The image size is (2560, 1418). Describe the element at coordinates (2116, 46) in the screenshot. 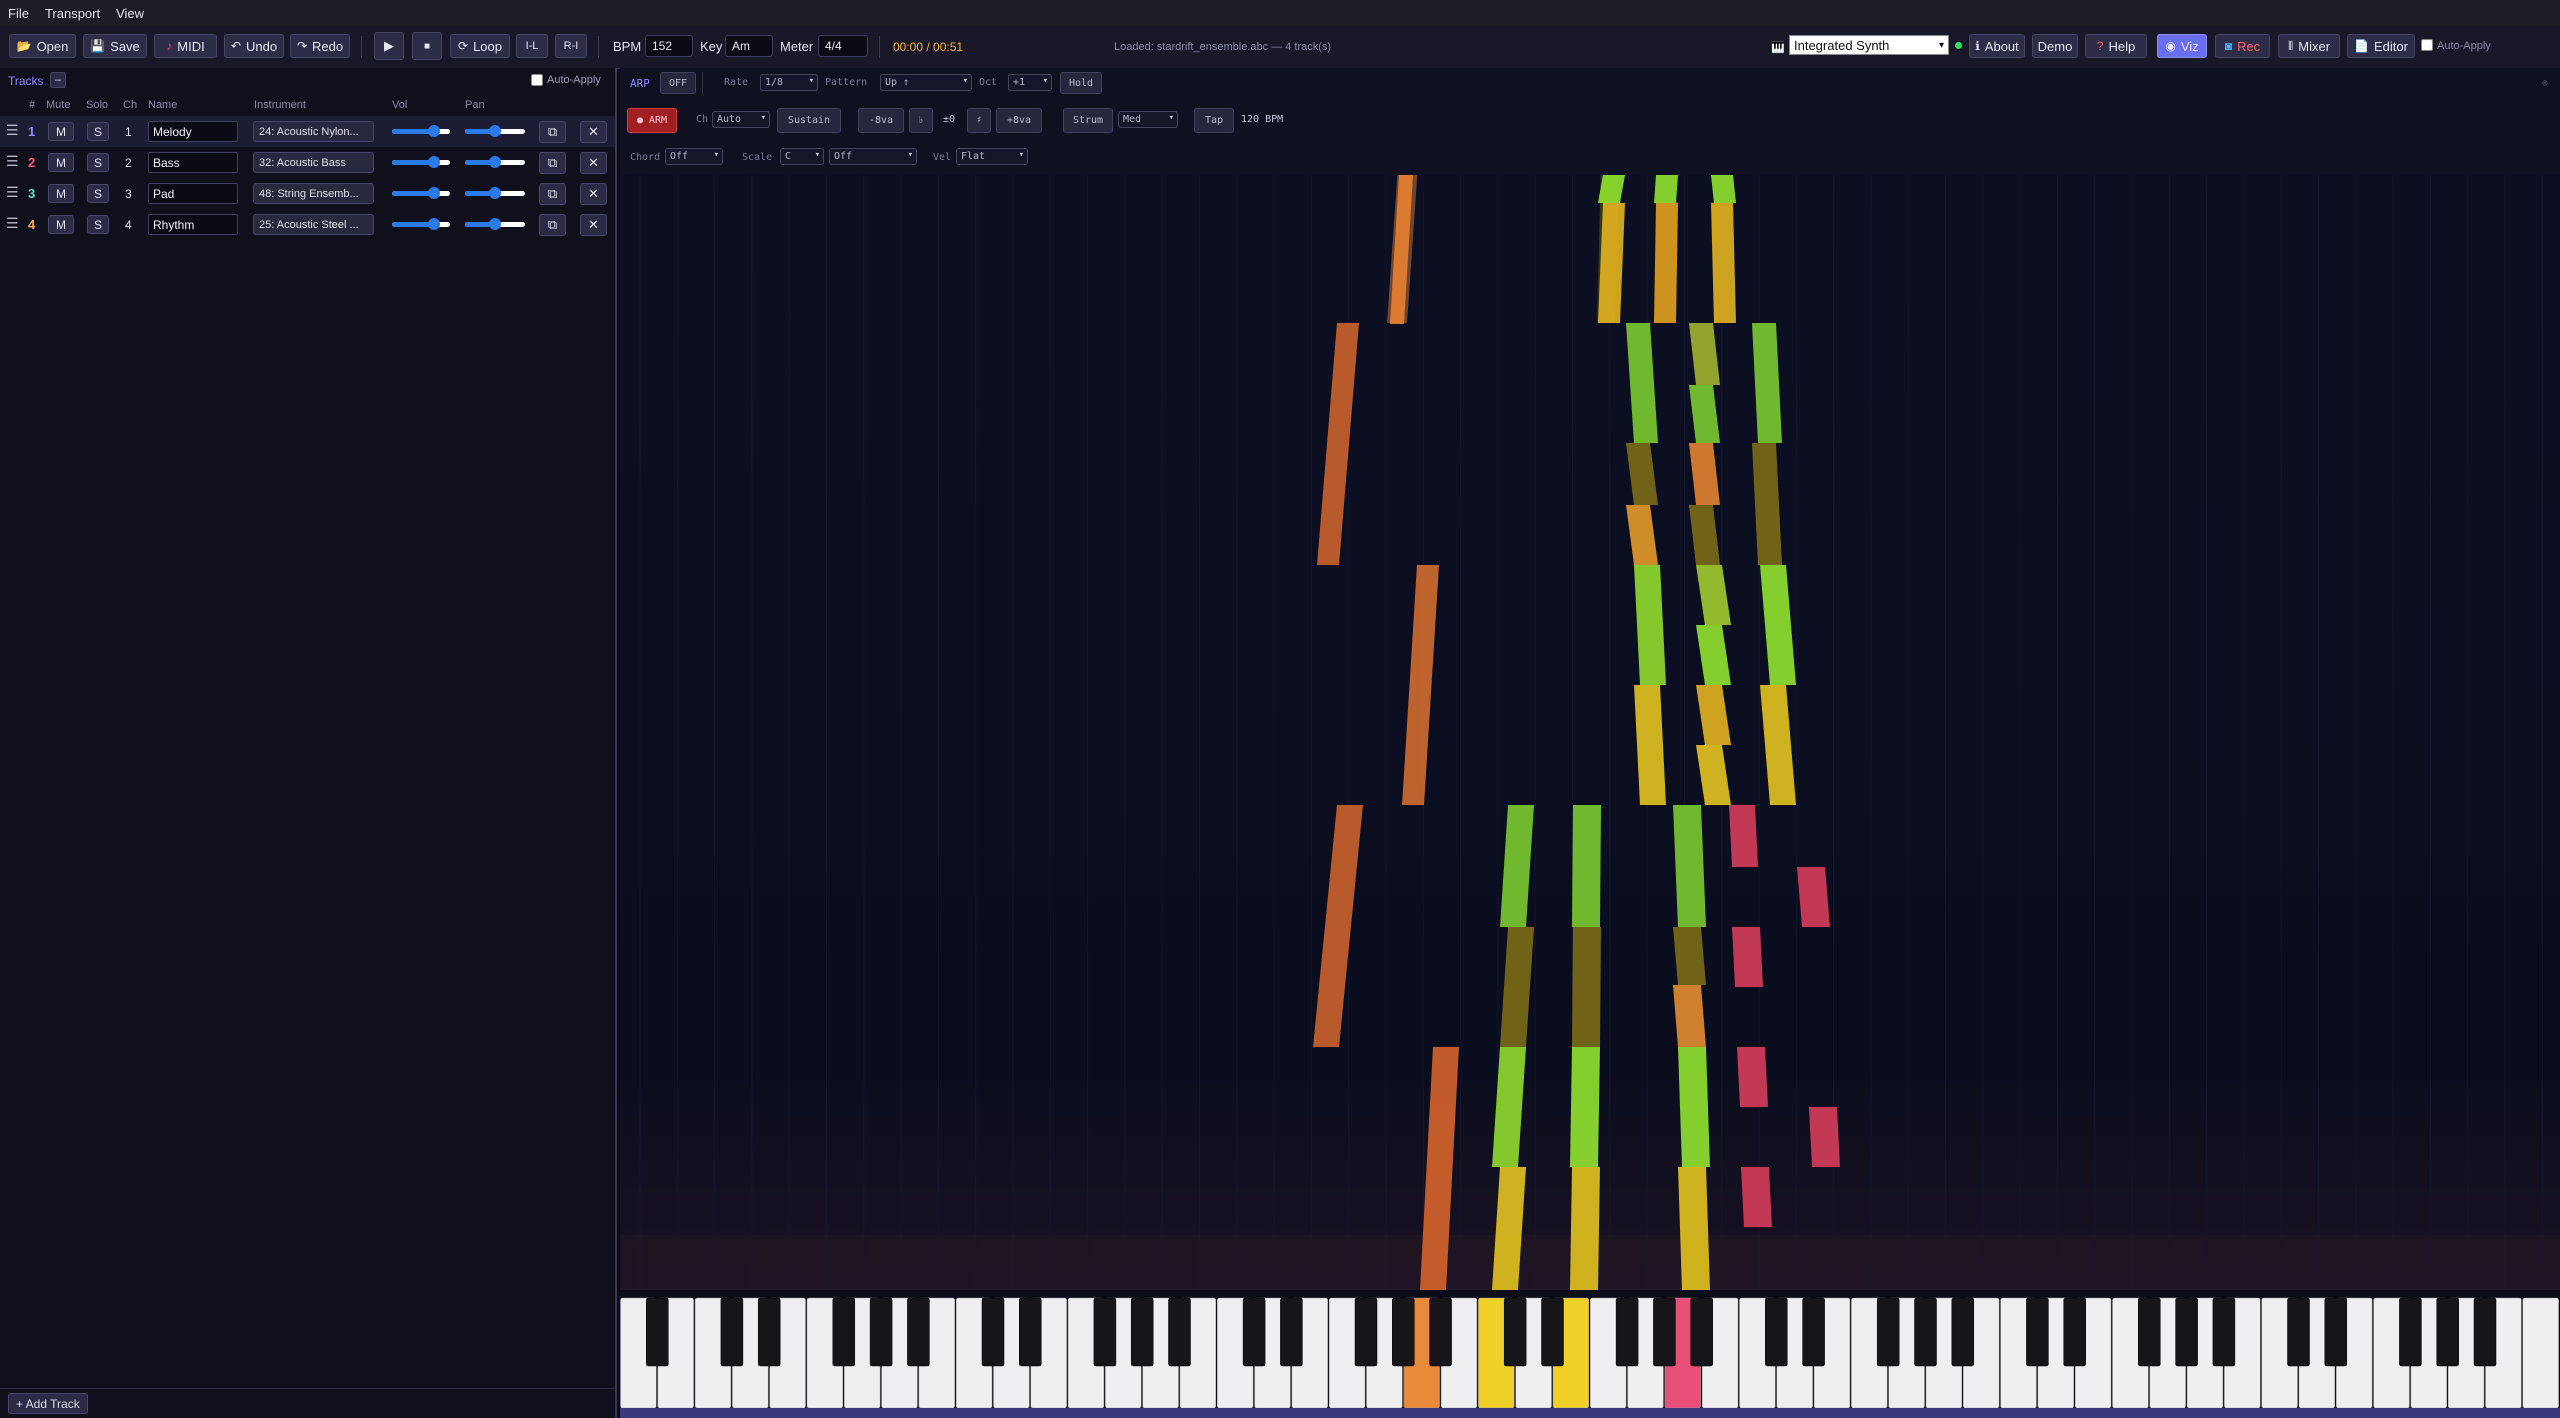

I see `help-button: ? Help` at that location.